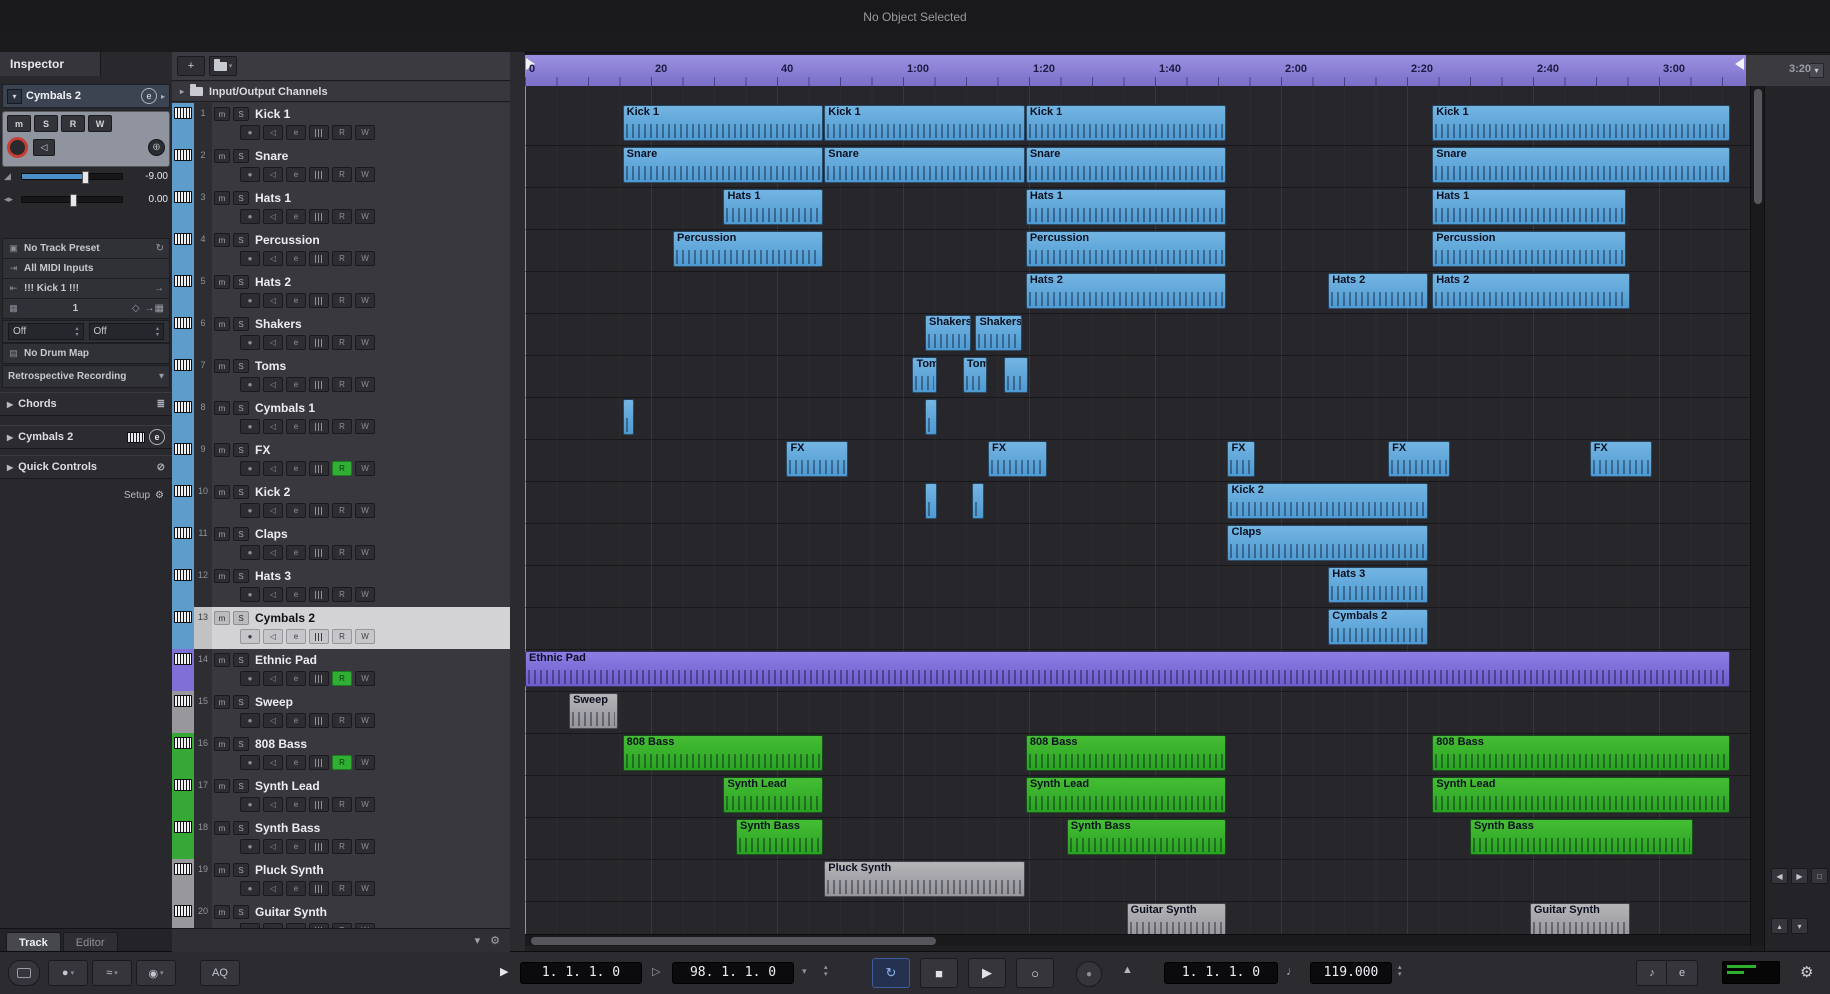 Image resolution: width=1830 pixels, height=994 pixels. What do you see at coordinates (287, 828) in the screenshot?
I see `track-name: Synth Bass` at bounding box center [287, 828].